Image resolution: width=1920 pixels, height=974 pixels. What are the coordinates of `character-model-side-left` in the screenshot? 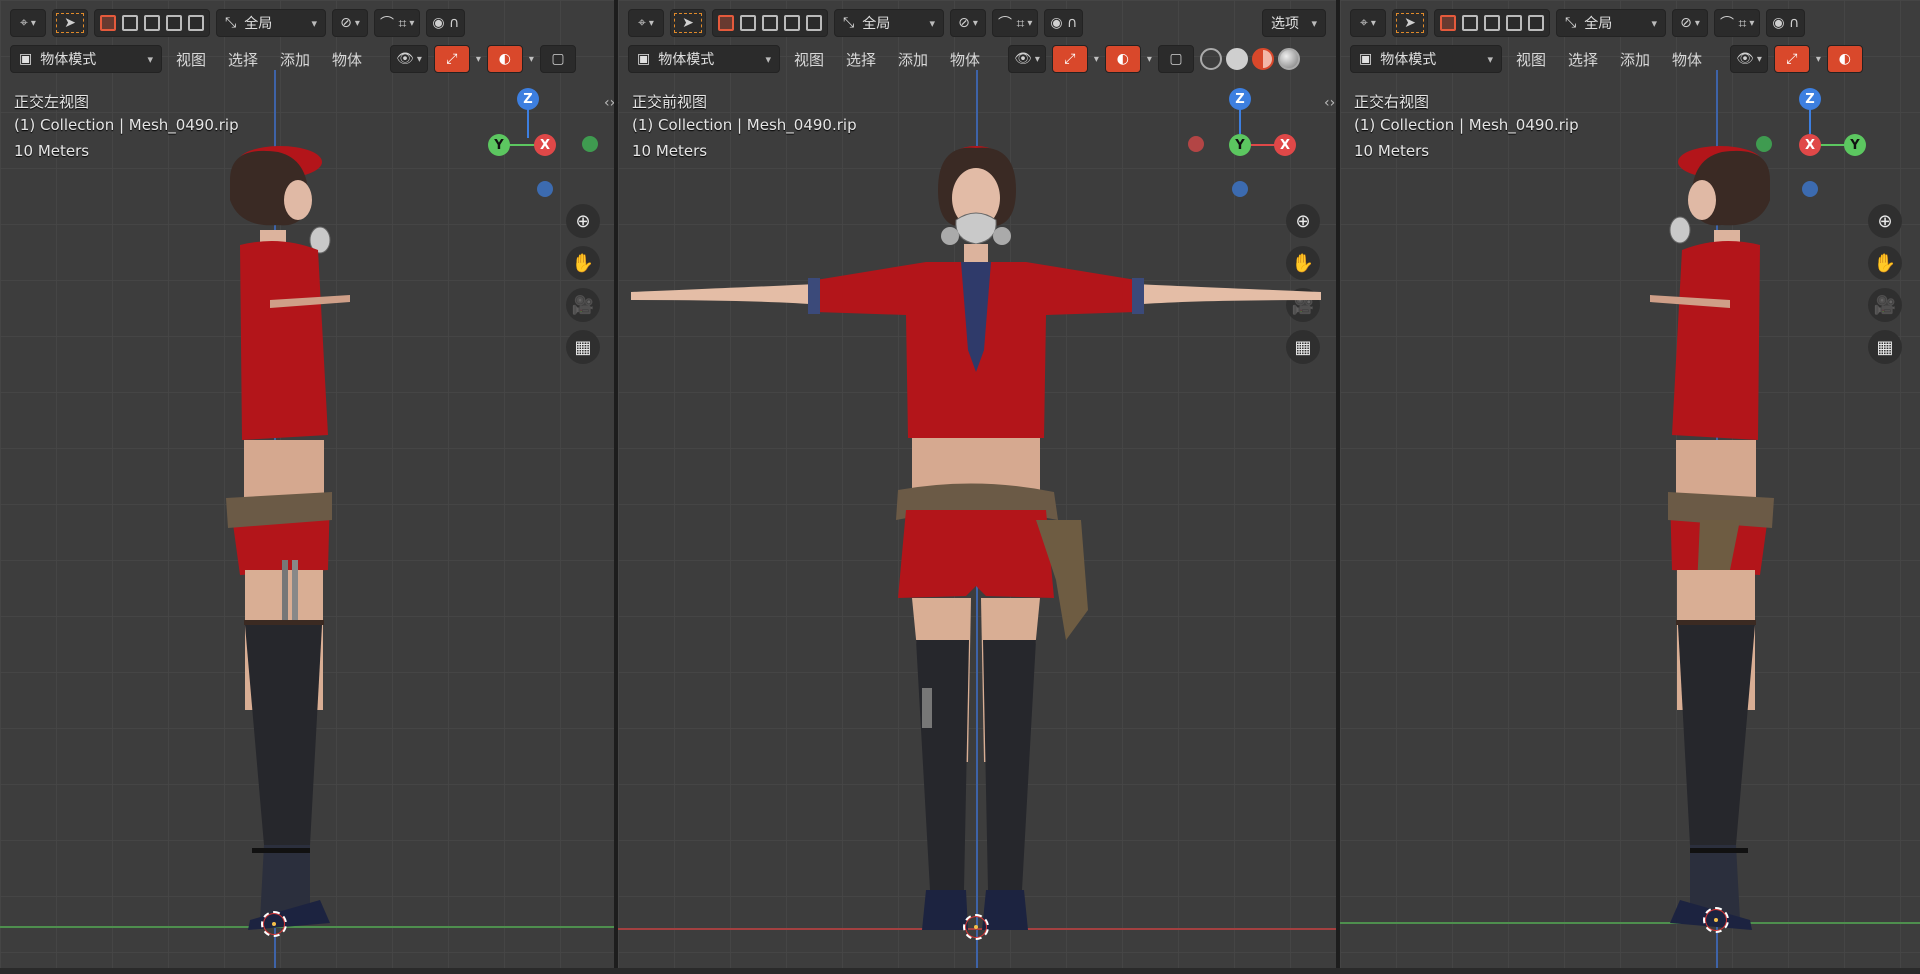 It's located at (280, 540).